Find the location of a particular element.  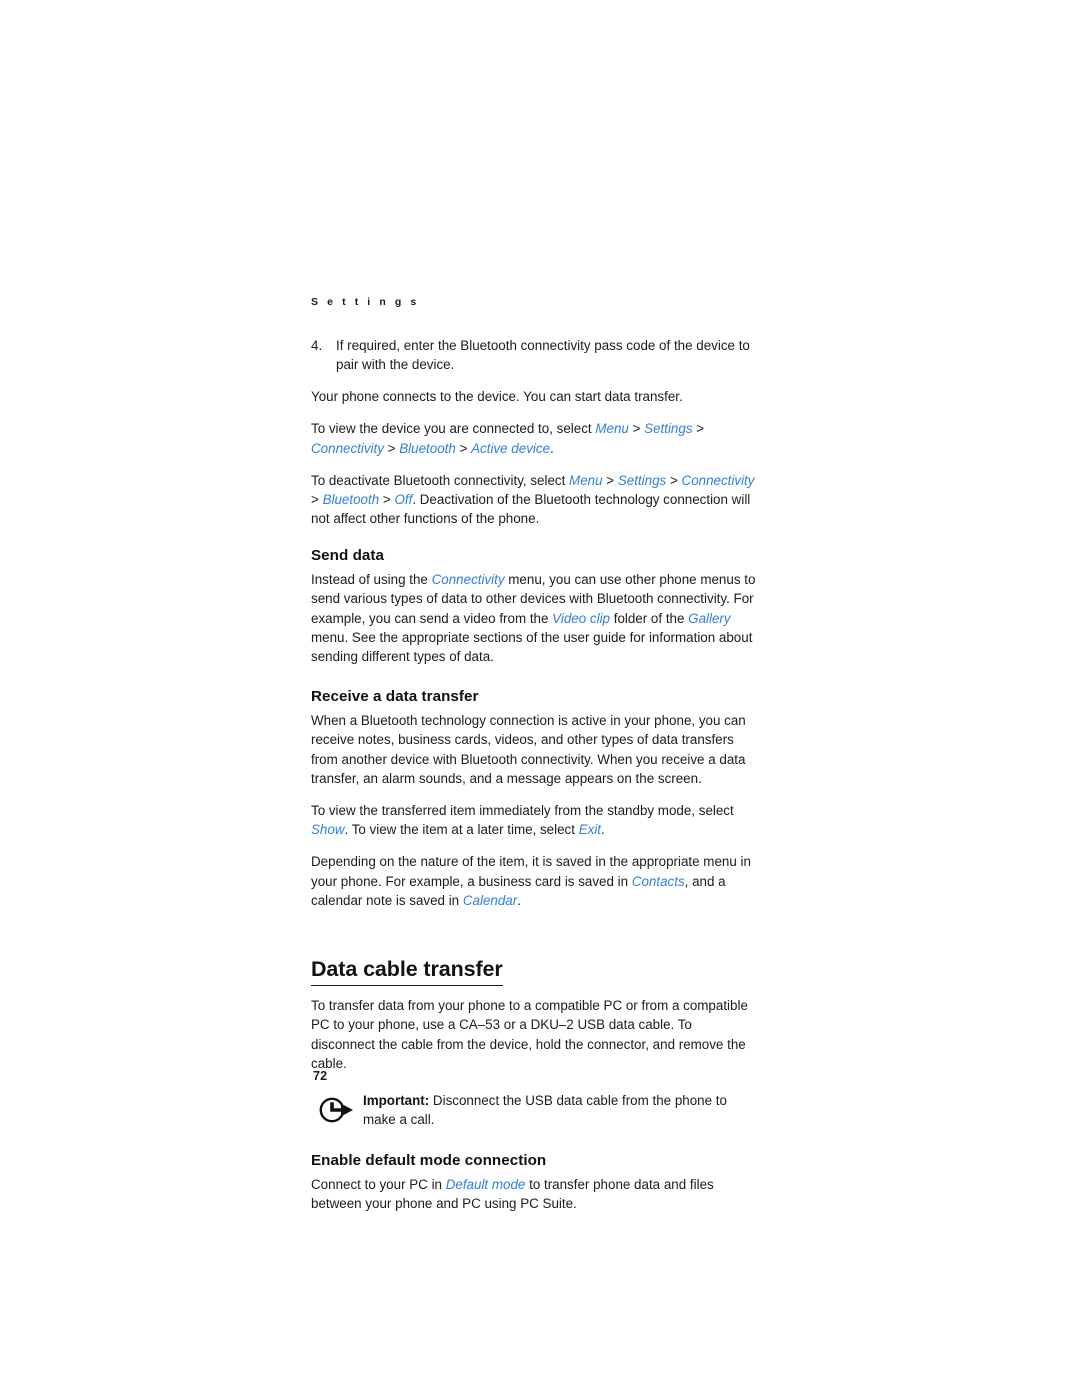

ref-calendar: Calendar is located at coordinates (490, 901).